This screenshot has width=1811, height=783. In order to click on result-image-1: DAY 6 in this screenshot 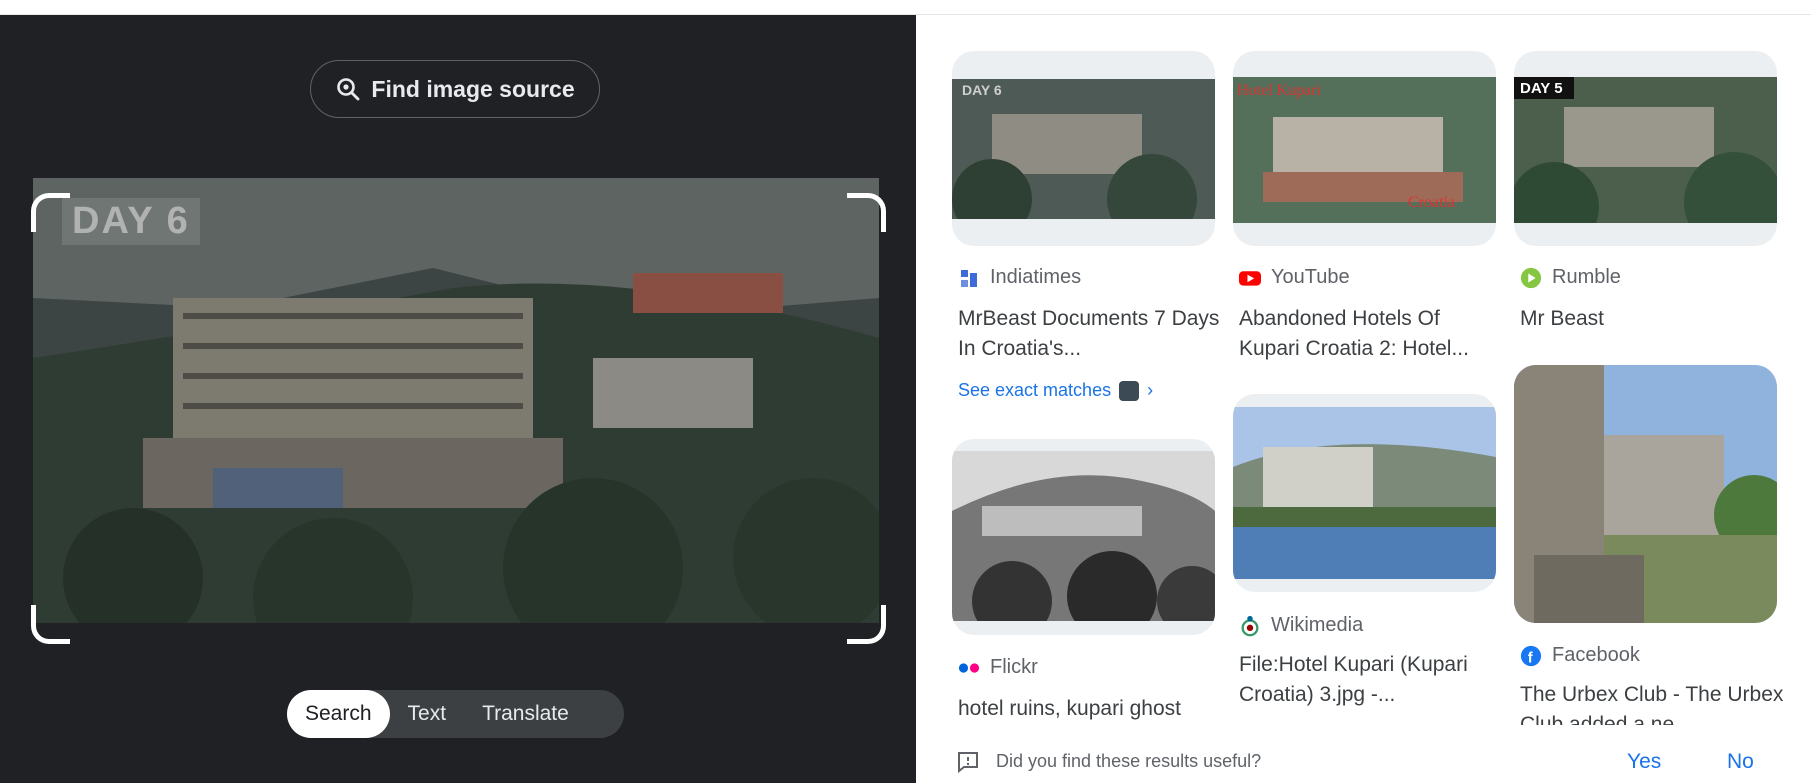, I will do `click(1083, 149)`.